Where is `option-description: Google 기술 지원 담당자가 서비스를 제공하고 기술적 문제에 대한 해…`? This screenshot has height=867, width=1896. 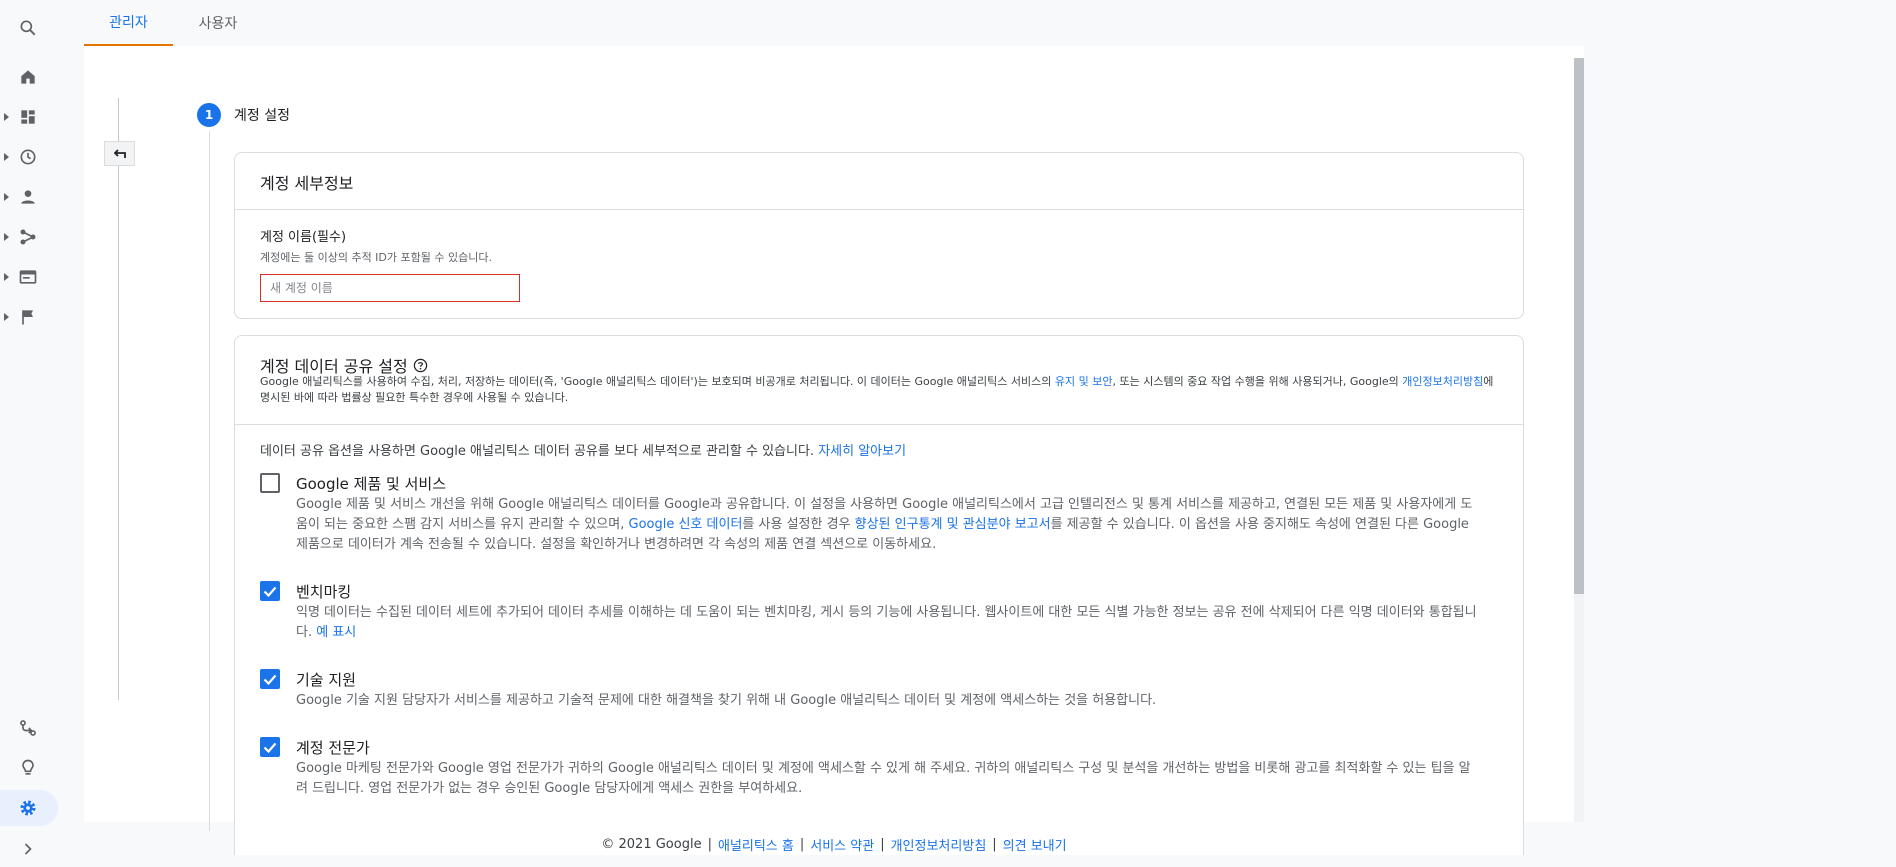
option-description: Google 기술 지원 담당자가 서비스를 제공하고 기술적 문제에 대한 해… is located at coordinates (726, 700).